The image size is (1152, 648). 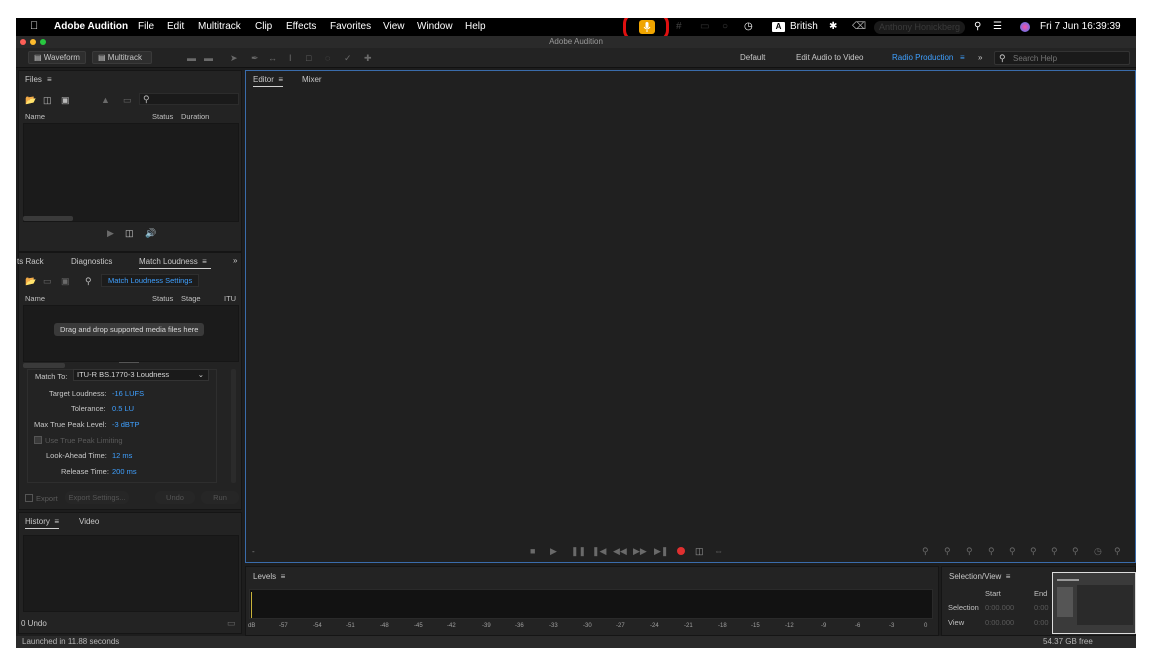 I want to click on time-selection-tool-icon: I, so click(x=290, y=58).